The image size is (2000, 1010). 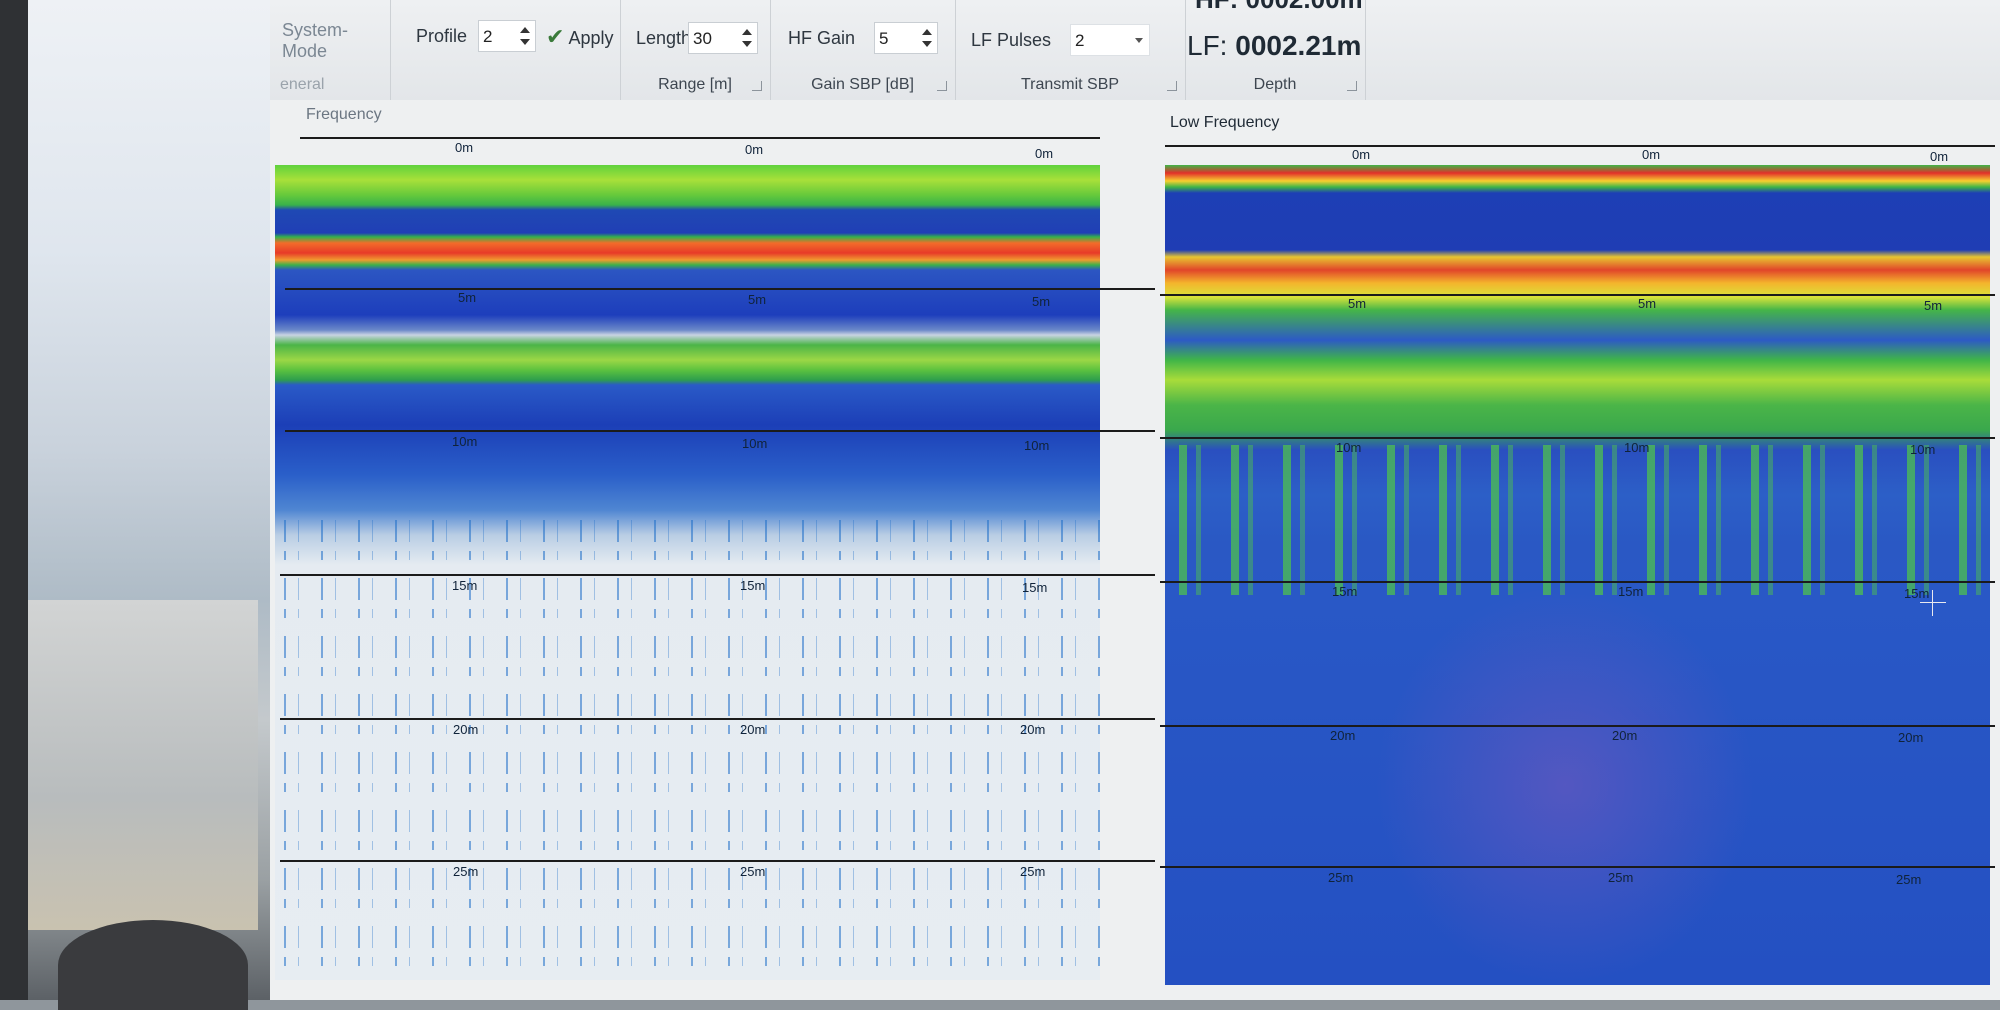 What do you see at coordinates (1139, 42) in the screenshot?
I see `dropdown-arrow-icon` at bounding box center [1139, 42].